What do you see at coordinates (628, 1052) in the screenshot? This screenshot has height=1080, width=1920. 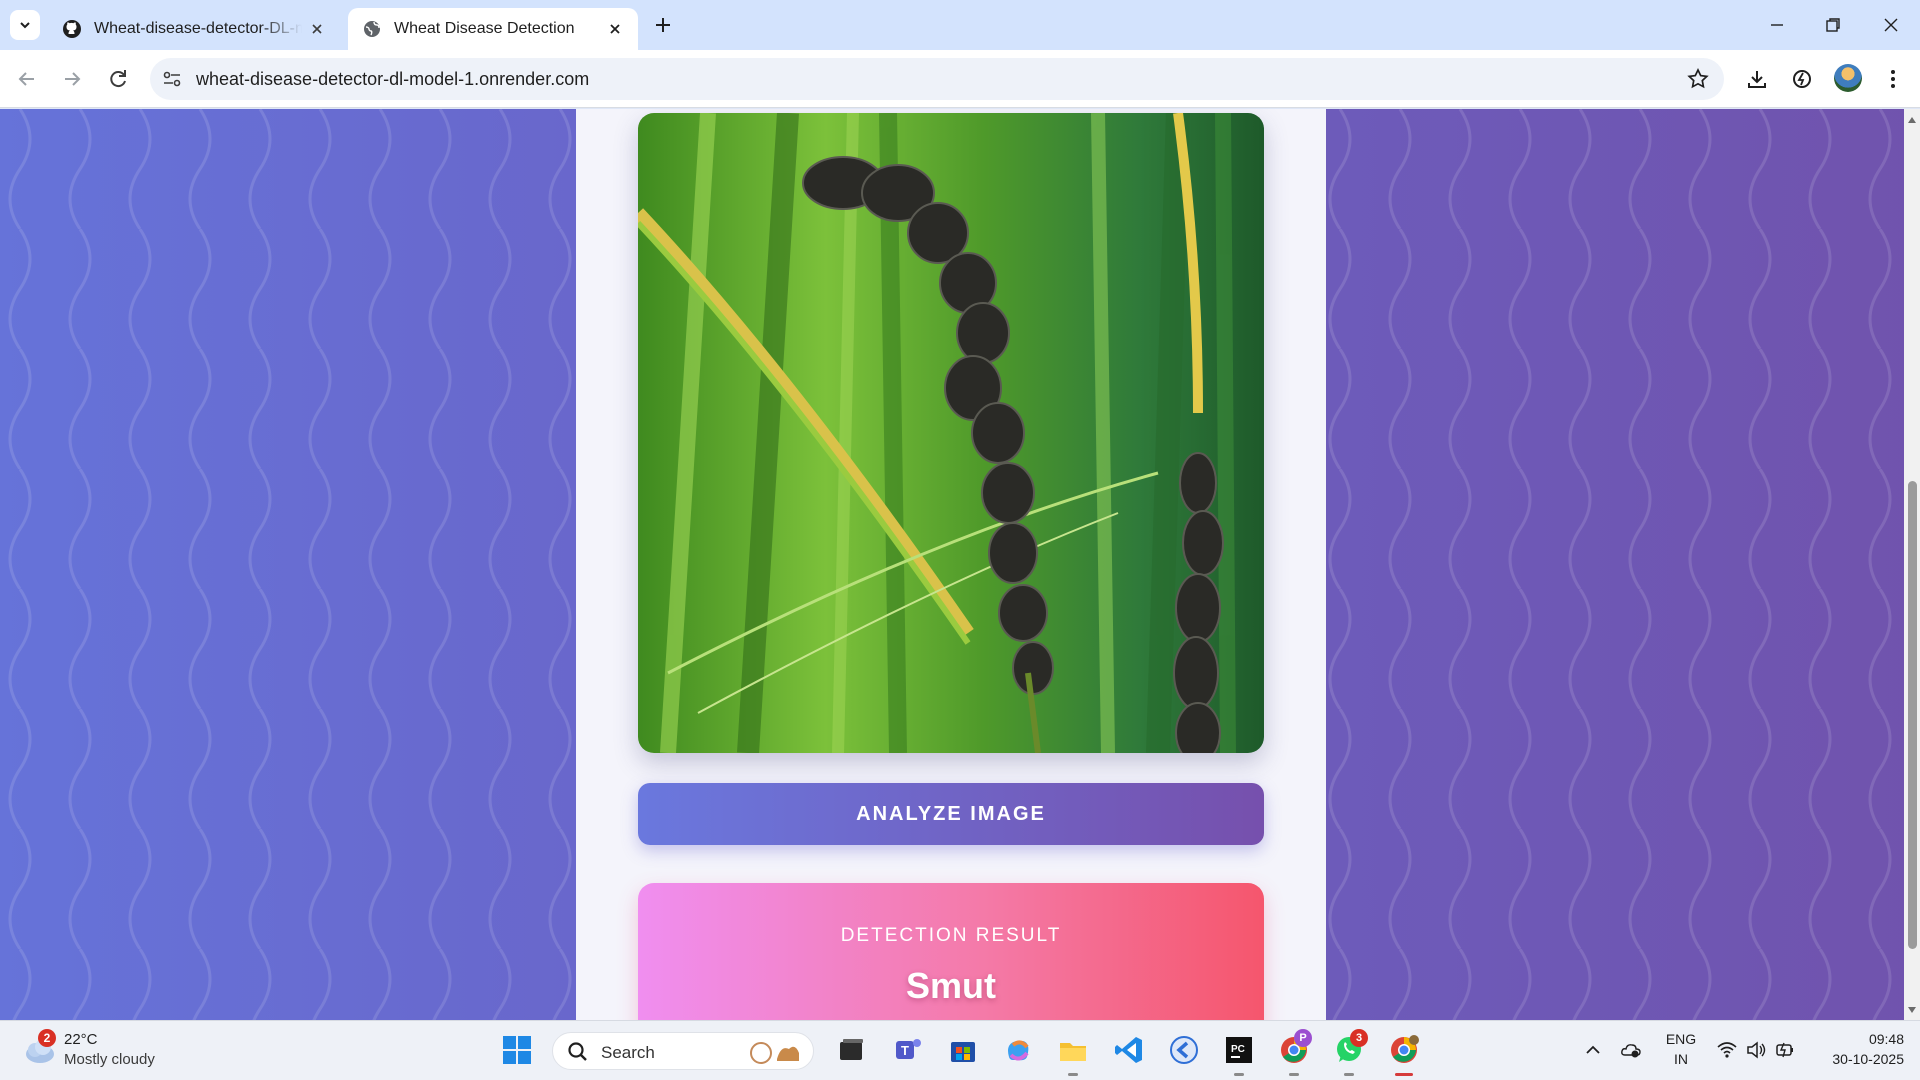 I see `search-placeholder: Search` at bounding box center [628, 1052].